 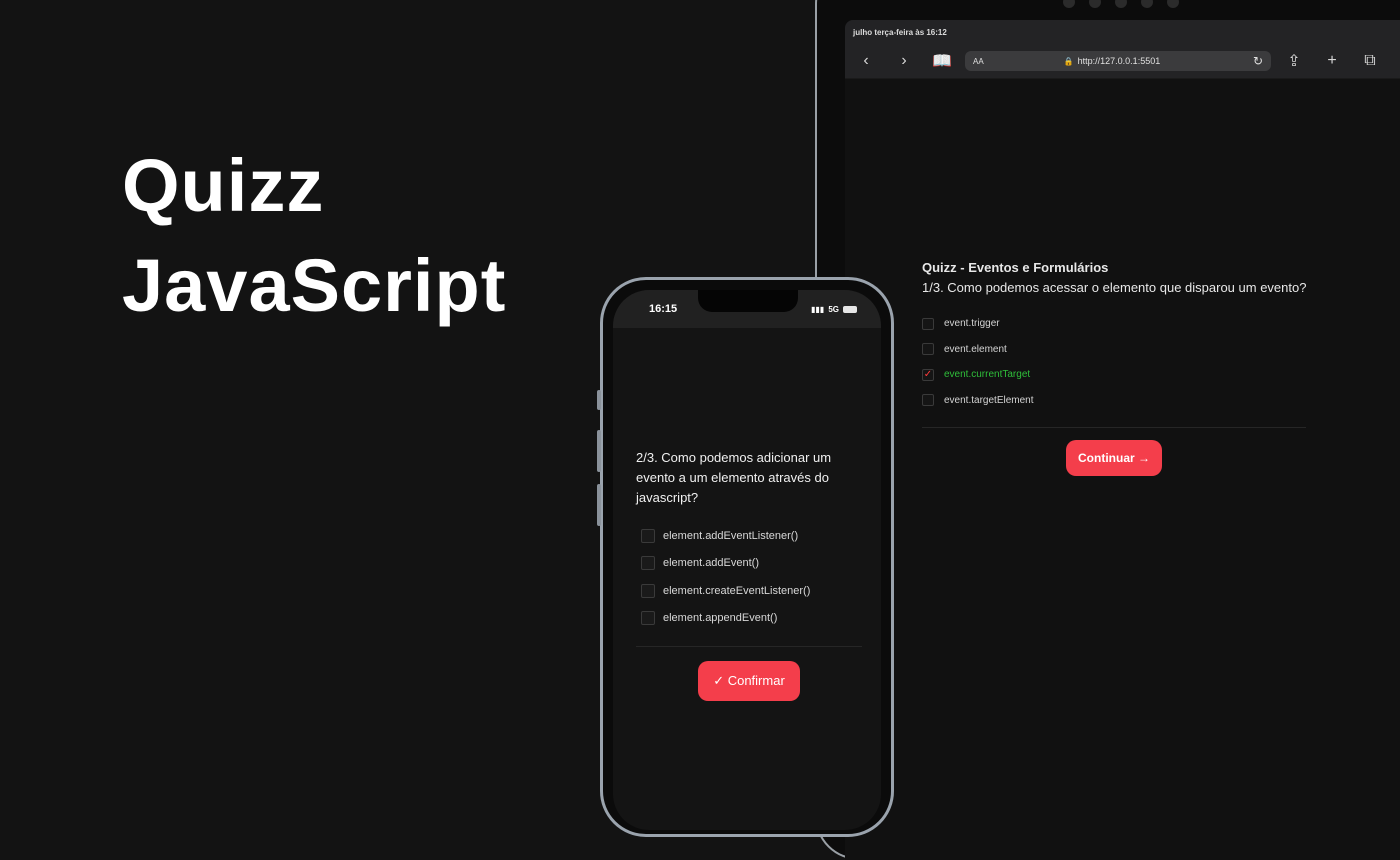 I want to click on option-item: event.targetElement, so click(x=1114, y=401).